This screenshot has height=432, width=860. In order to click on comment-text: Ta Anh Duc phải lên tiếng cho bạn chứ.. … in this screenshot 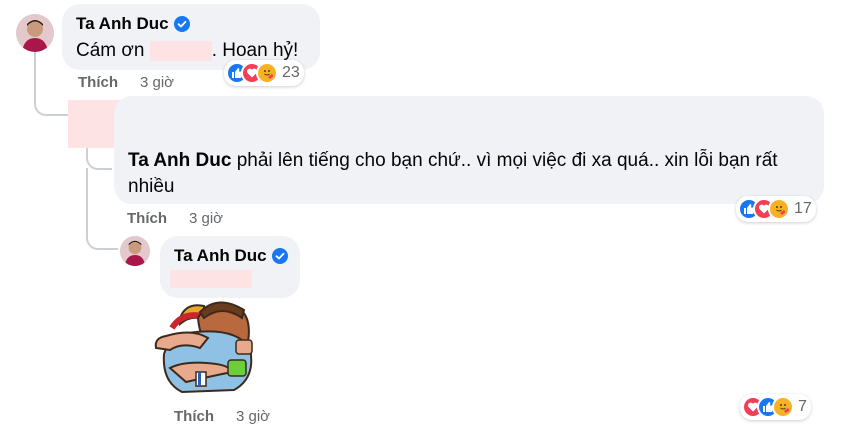, I will do `click(453, 173)`.